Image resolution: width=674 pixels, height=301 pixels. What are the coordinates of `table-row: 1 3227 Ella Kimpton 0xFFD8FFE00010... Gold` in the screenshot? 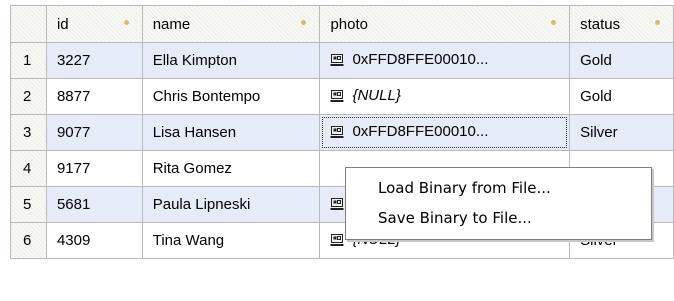 It's located at (342, 60).